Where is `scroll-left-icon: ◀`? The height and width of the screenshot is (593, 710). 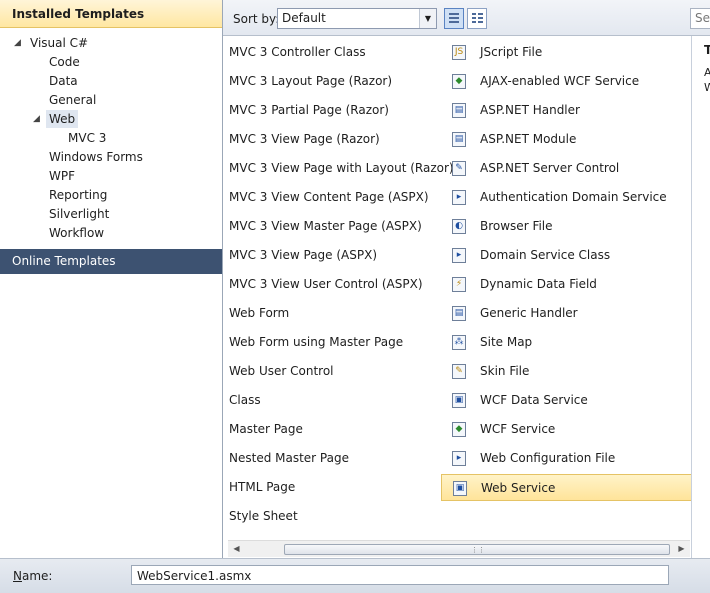 scroll-left-icon: ◀ is located at coordinates (236, 549).